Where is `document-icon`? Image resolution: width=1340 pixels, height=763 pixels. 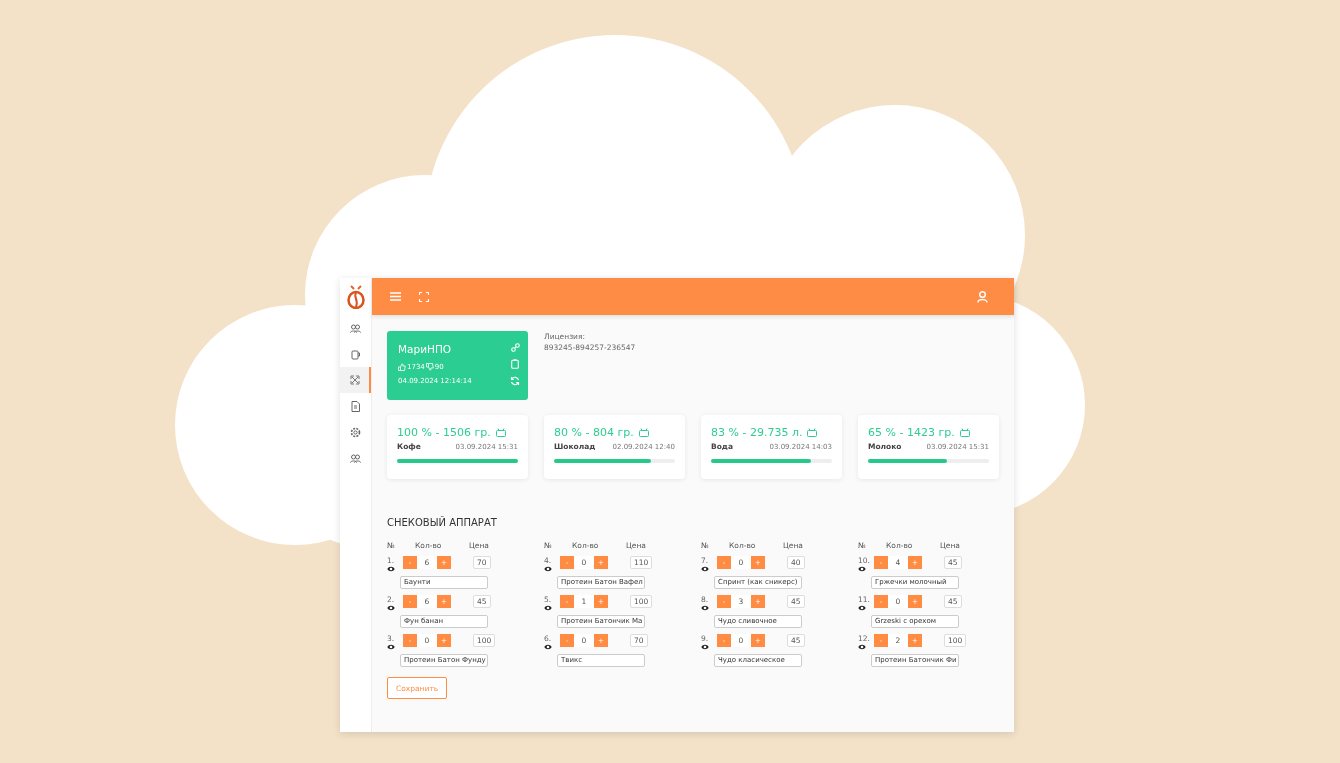
document-icon is located at coordinates (355, 406).